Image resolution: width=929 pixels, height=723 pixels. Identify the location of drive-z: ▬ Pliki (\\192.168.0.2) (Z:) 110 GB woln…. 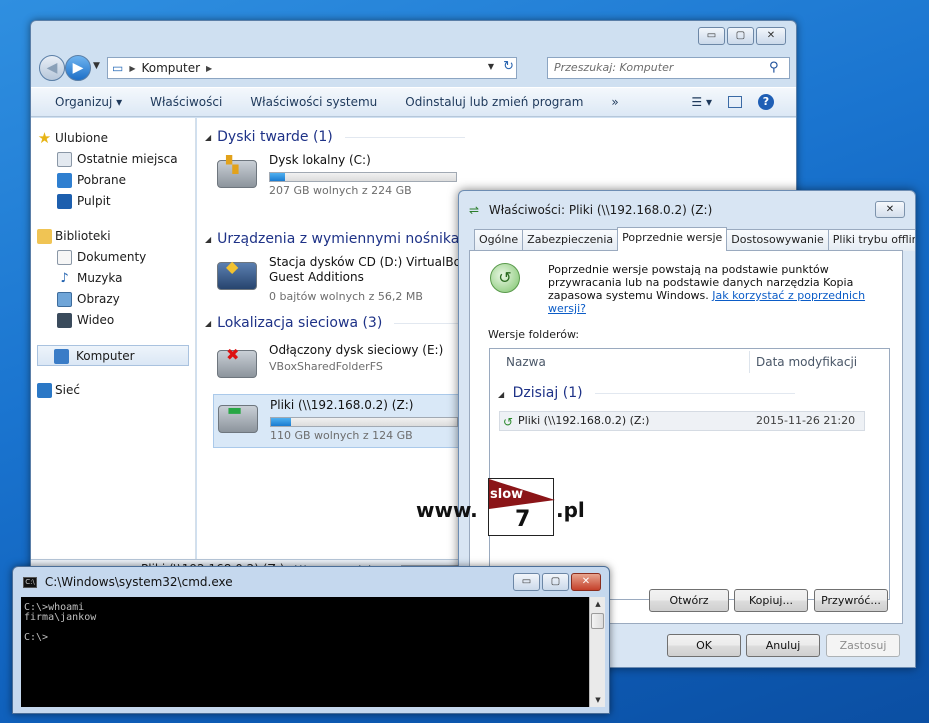
(343, 421).